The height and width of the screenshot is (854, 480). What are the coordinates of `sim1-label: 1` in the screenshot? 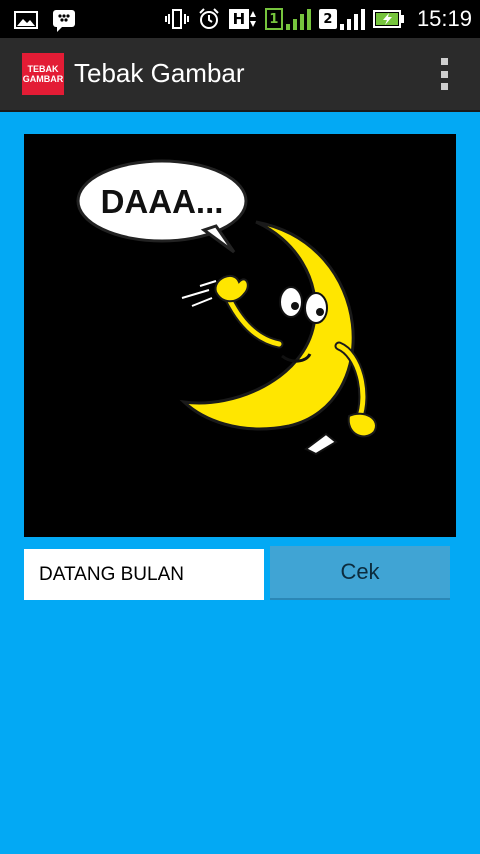 It's located at (273, 19).